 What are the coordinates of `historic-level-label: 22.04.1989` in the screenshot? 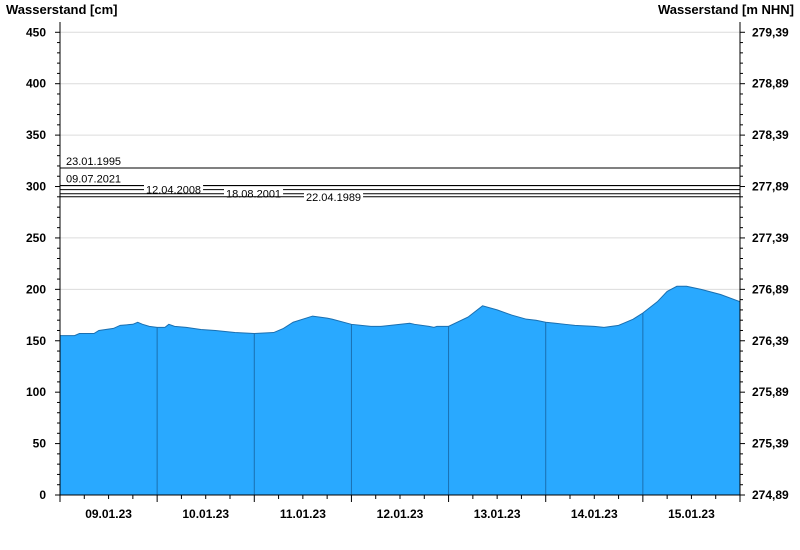 It's located at (333, 198).